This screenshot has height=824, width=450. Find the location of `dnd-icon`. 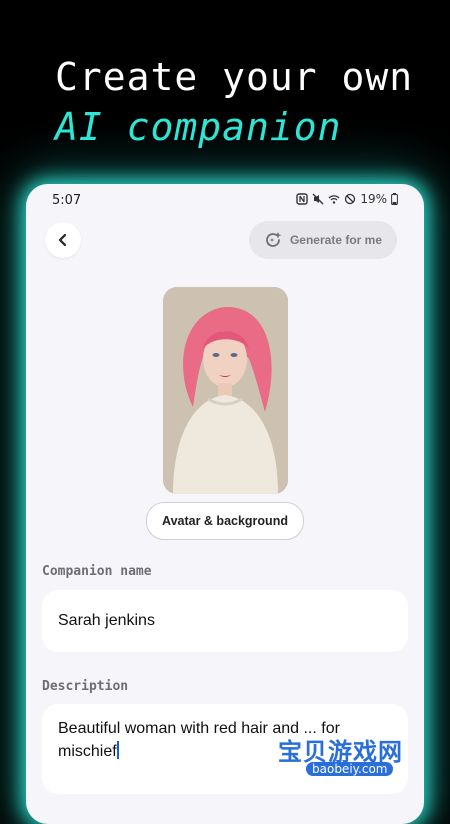

dnd-icon is located at coordinates (350, 199).